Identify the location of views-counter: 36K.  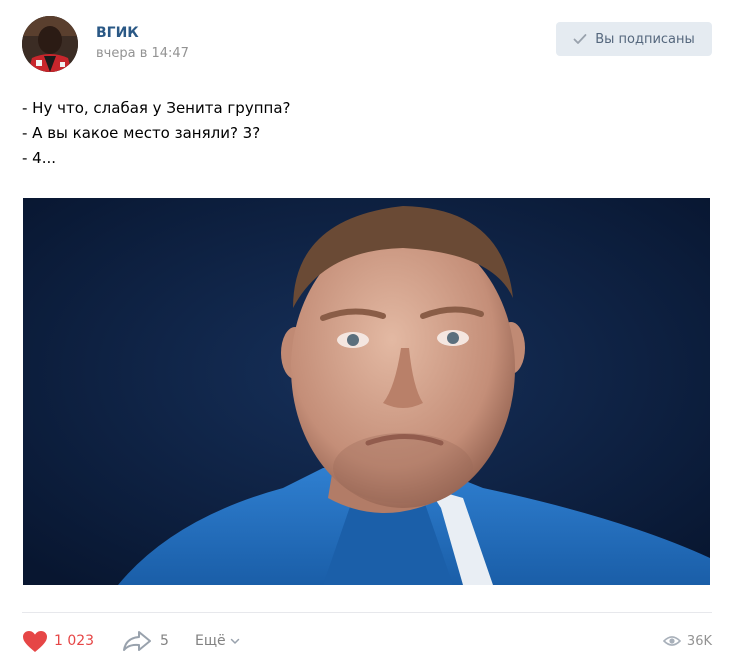
(687, 641).